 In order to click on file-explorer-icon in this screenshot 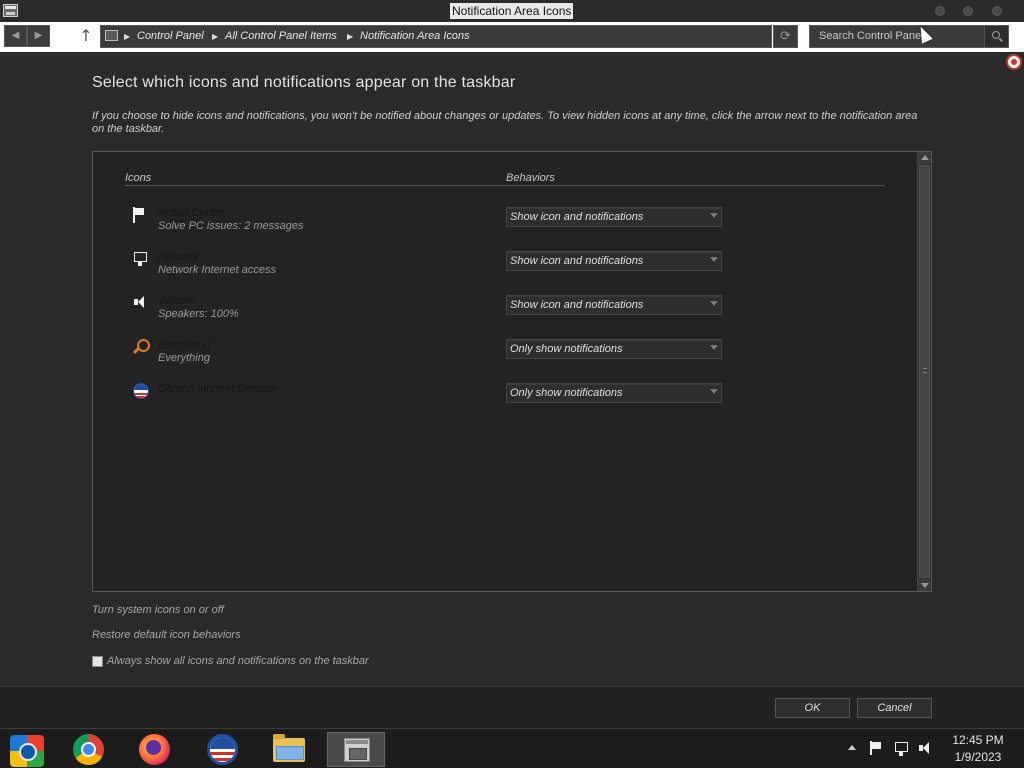, I will do `click(289, 748)`.